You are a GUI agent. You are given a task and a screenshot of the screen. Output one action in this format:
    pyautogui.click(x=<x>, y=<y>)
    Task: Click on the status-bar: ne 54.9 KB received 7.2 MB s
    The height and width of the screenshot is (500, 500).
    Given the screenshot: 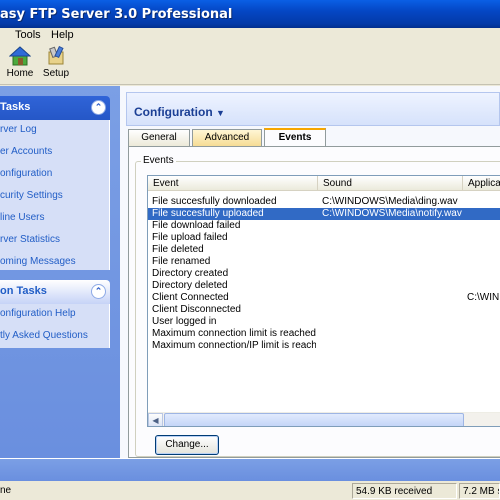 What is the action you would take?
    pyautogui.click(x=250, y=479)
    